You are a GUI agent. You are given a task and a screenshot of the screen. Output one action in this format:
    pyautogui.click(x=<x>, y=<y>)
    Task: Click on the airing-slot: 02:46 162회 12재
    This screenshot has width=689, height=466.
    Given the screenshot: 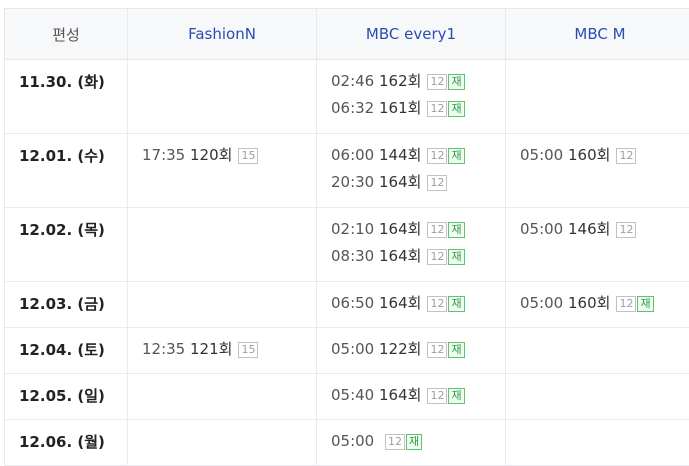 What is the action you would take?
    pyautogui.click(x=418, y=84)
    